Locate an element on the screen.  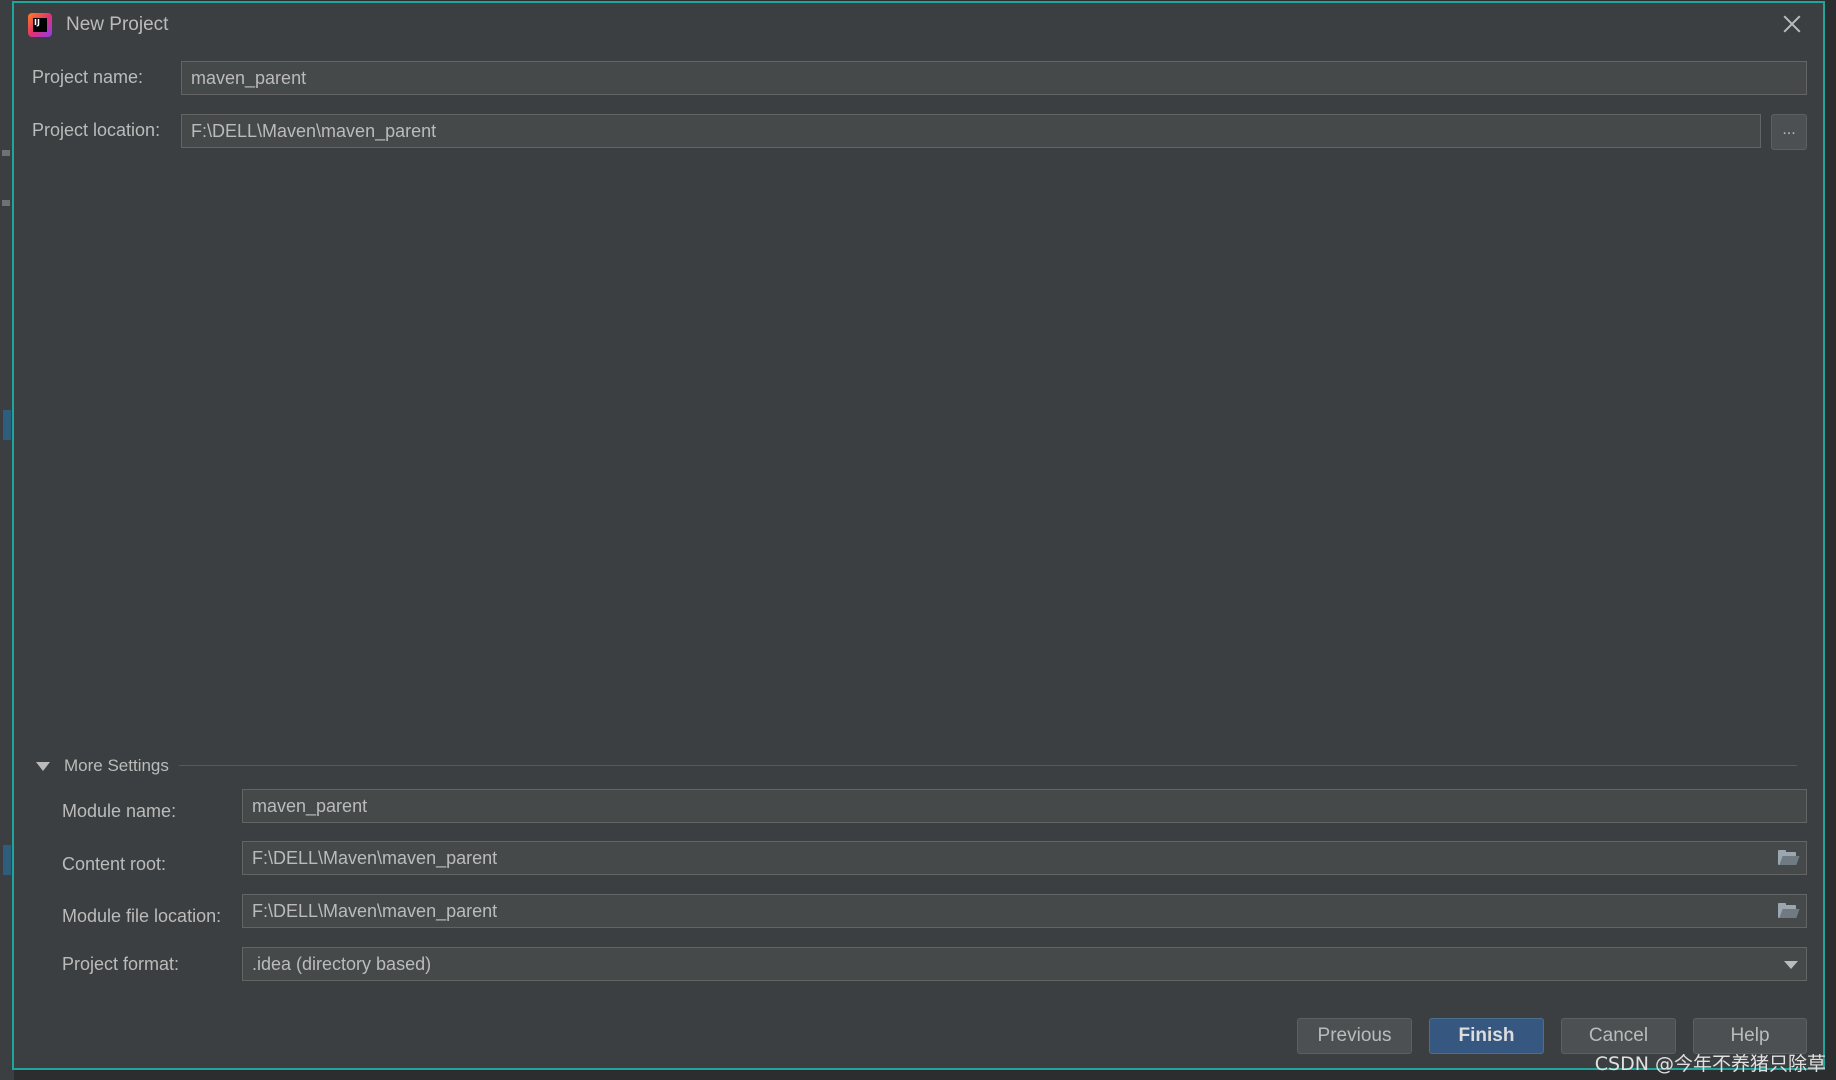
content-root-value: F:\DELL\Maven\maven_parent is located at coordinates (375, 858).